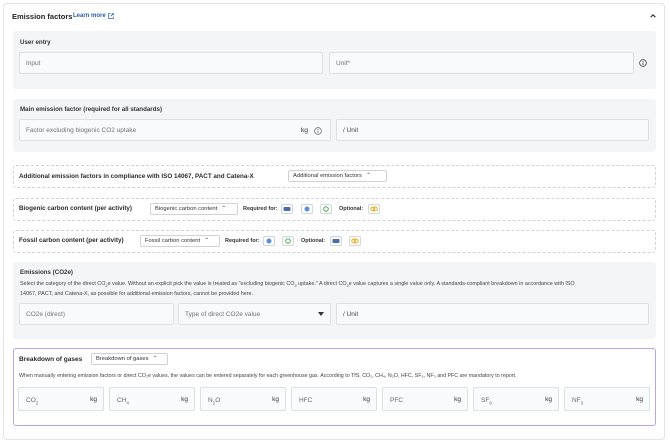  What do you see at coordinates (76, 208) in the screenshot?
I see `biogenic-title: Biogenic carbon content (per activity)` at bounding box center [76, 208].